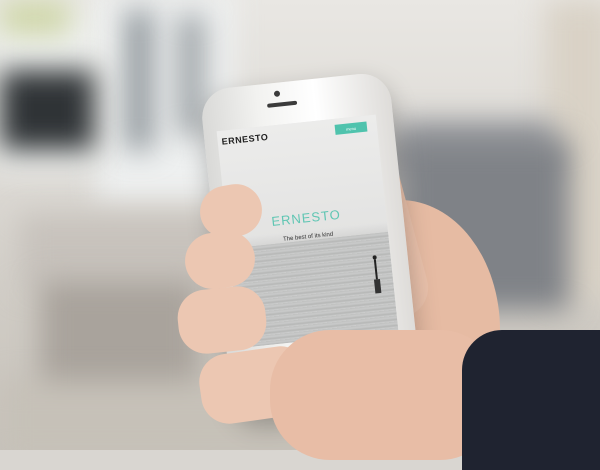 This screenshot has width=600, height=470. I want to click on television, so click(47, 110).